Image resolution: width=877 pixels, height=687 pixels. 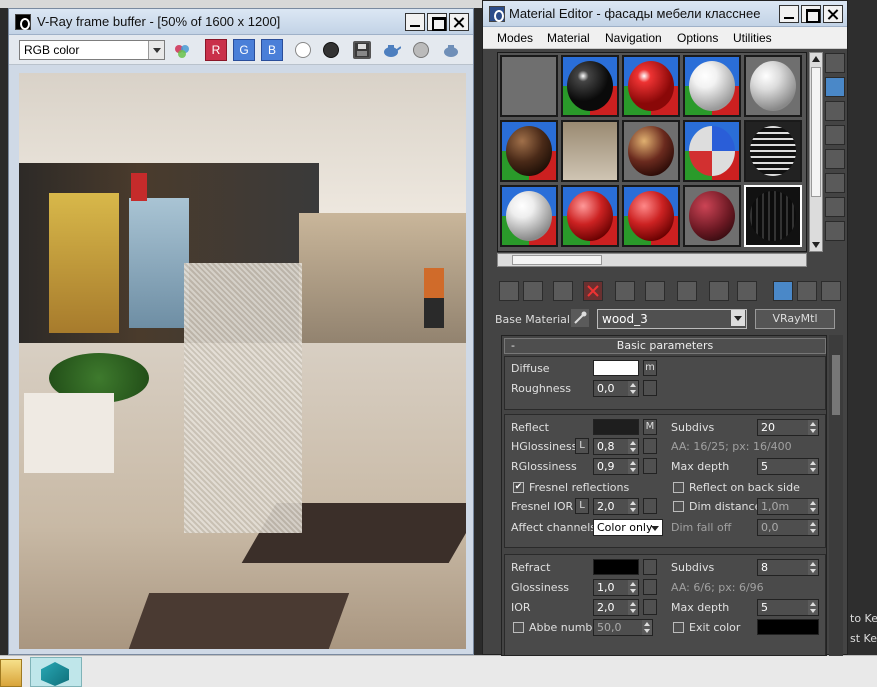 I want to click on reflect-maxdepth-spinner: 5, so click(x=788, y=466).